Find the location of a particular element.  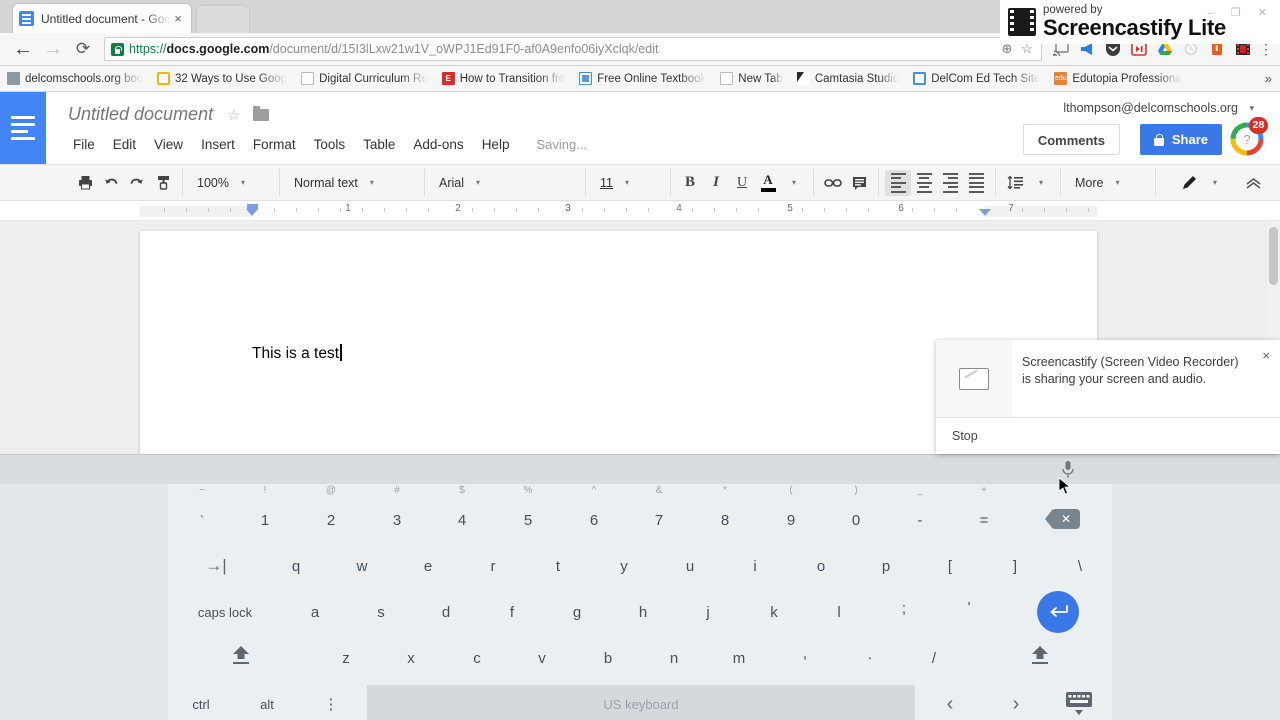

key-space: US keyboard is located at coordinates (641, 702).